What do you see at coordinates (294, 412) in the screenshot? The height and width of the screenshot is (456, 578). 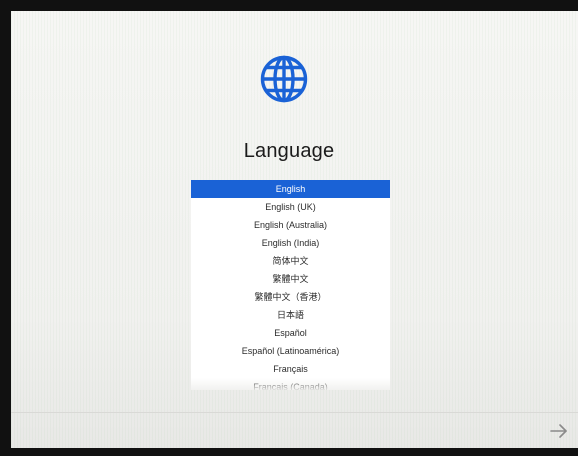 I see `footer-divider` at bounding box center [294, 412].